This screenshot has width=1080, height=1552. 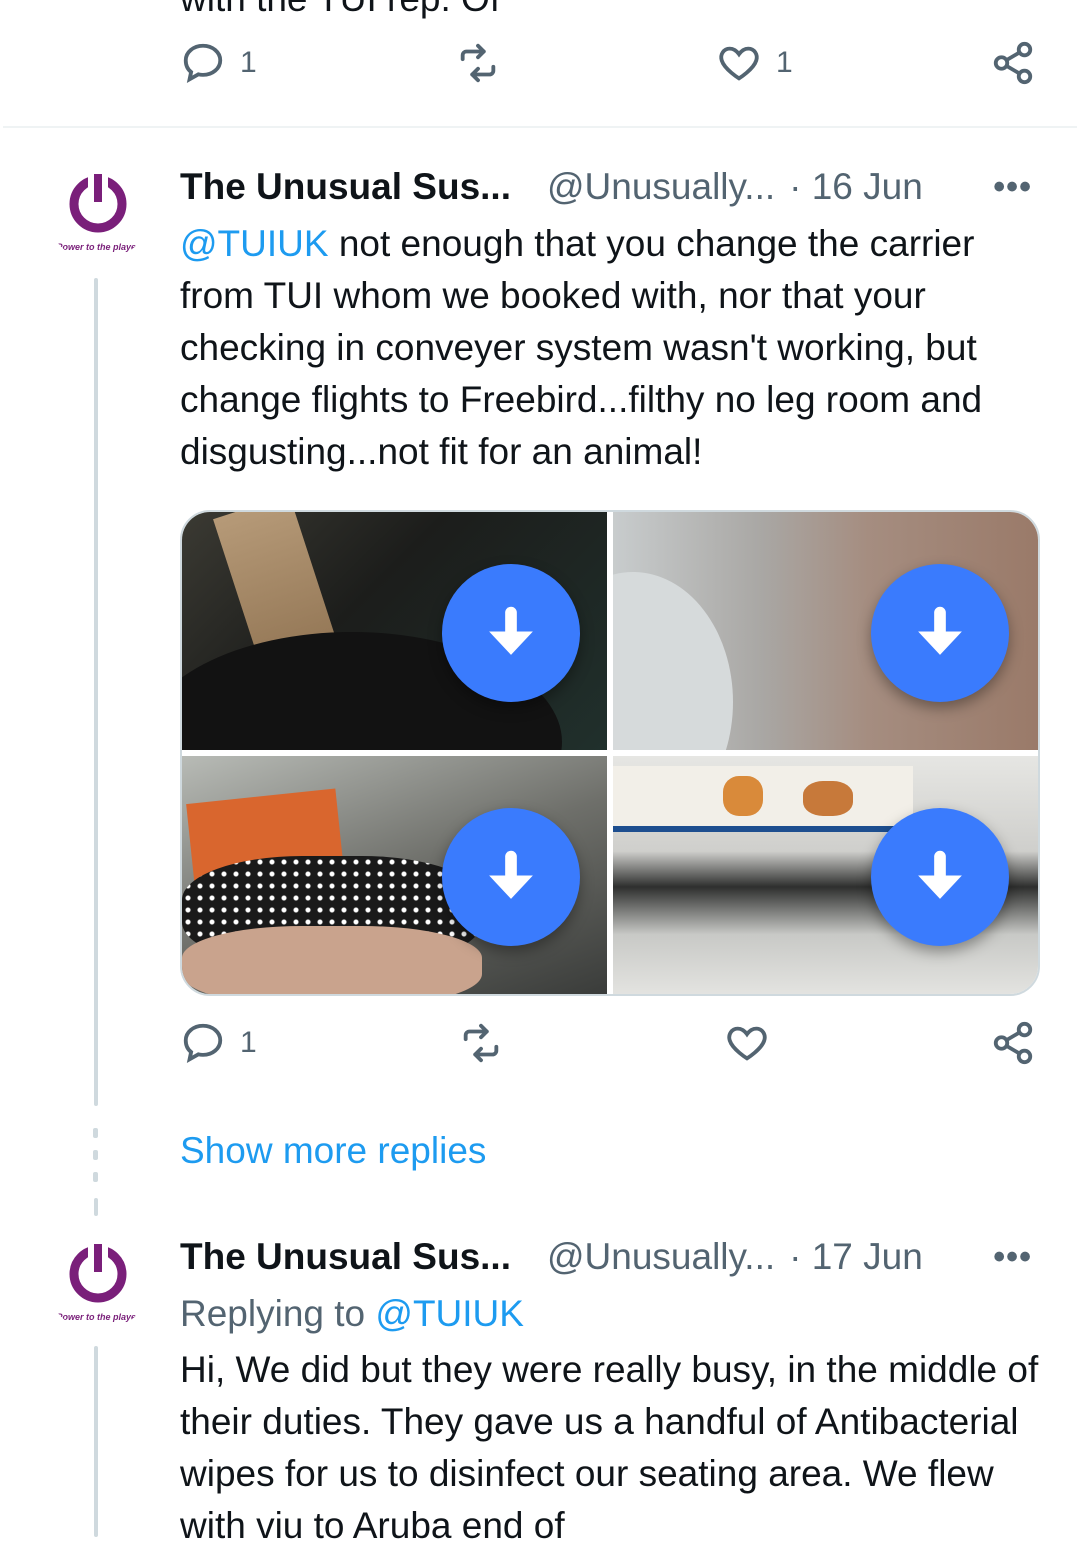 I want to click on previous-tweet-text: with the TUI rep. Of, so click(x=340, y=10).